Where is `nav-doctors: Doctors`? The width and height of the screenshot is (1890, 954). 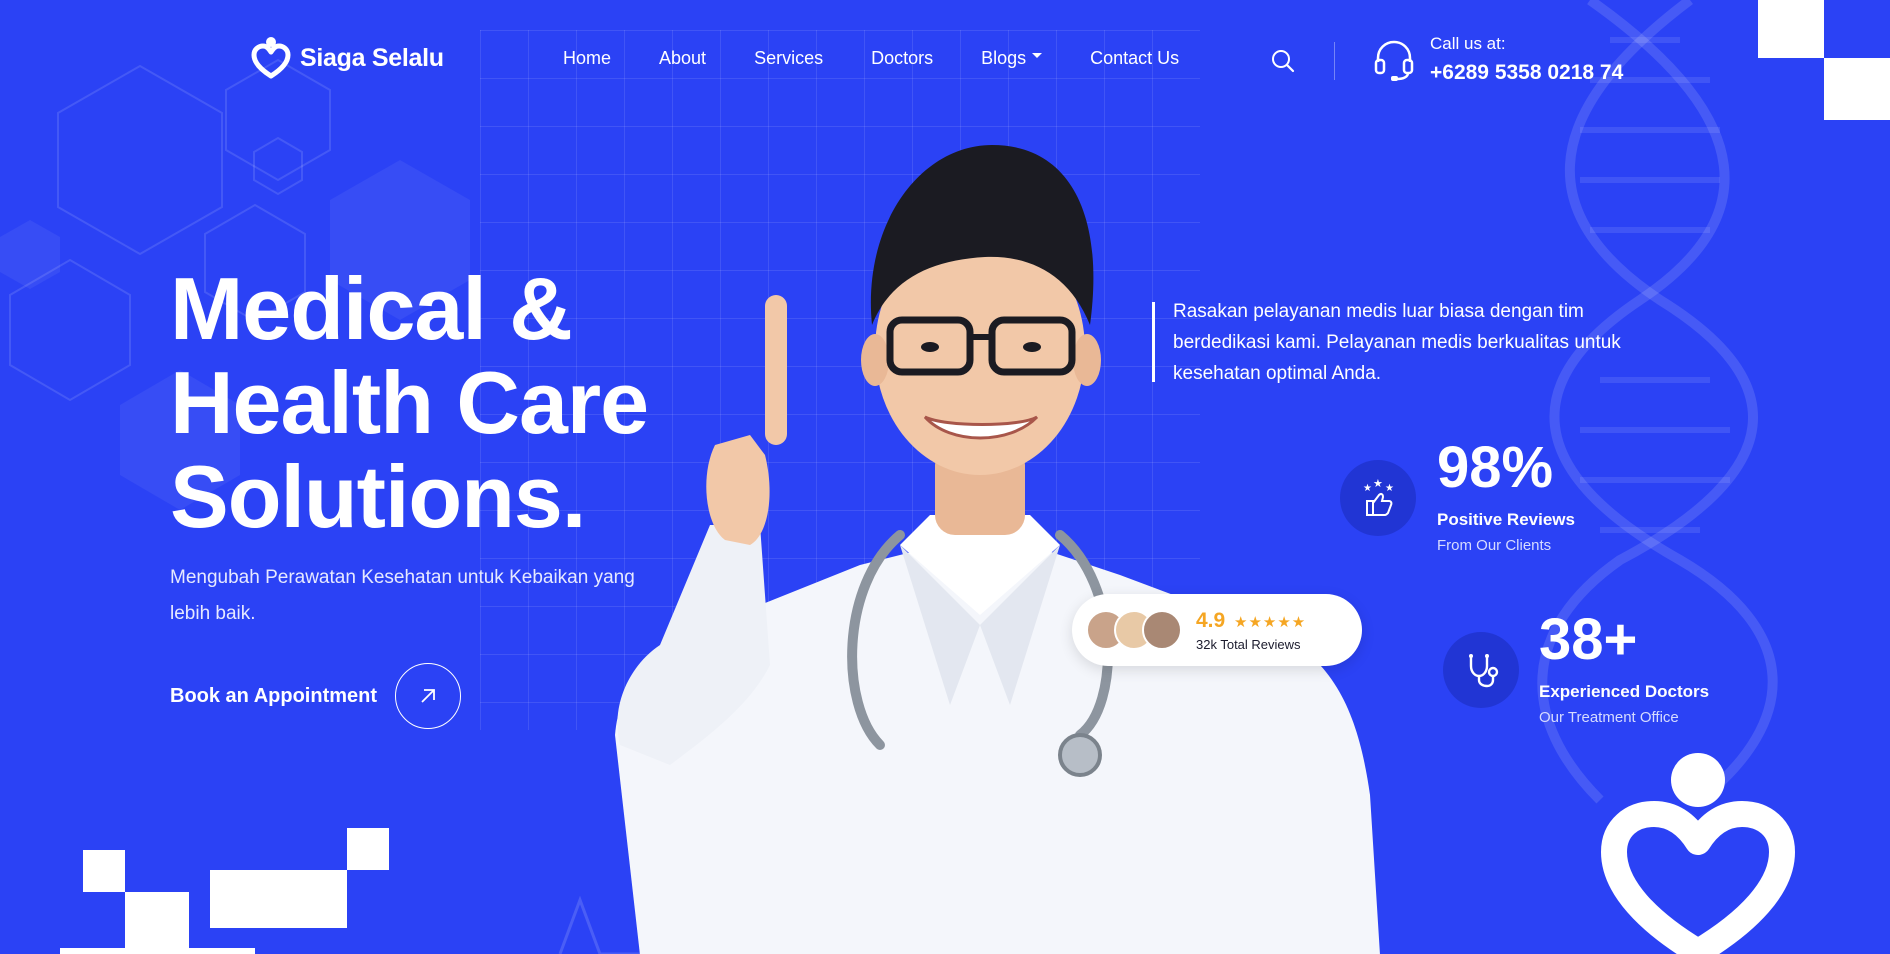
nav-doctors: Doctors is located at coordinates (902, 58).